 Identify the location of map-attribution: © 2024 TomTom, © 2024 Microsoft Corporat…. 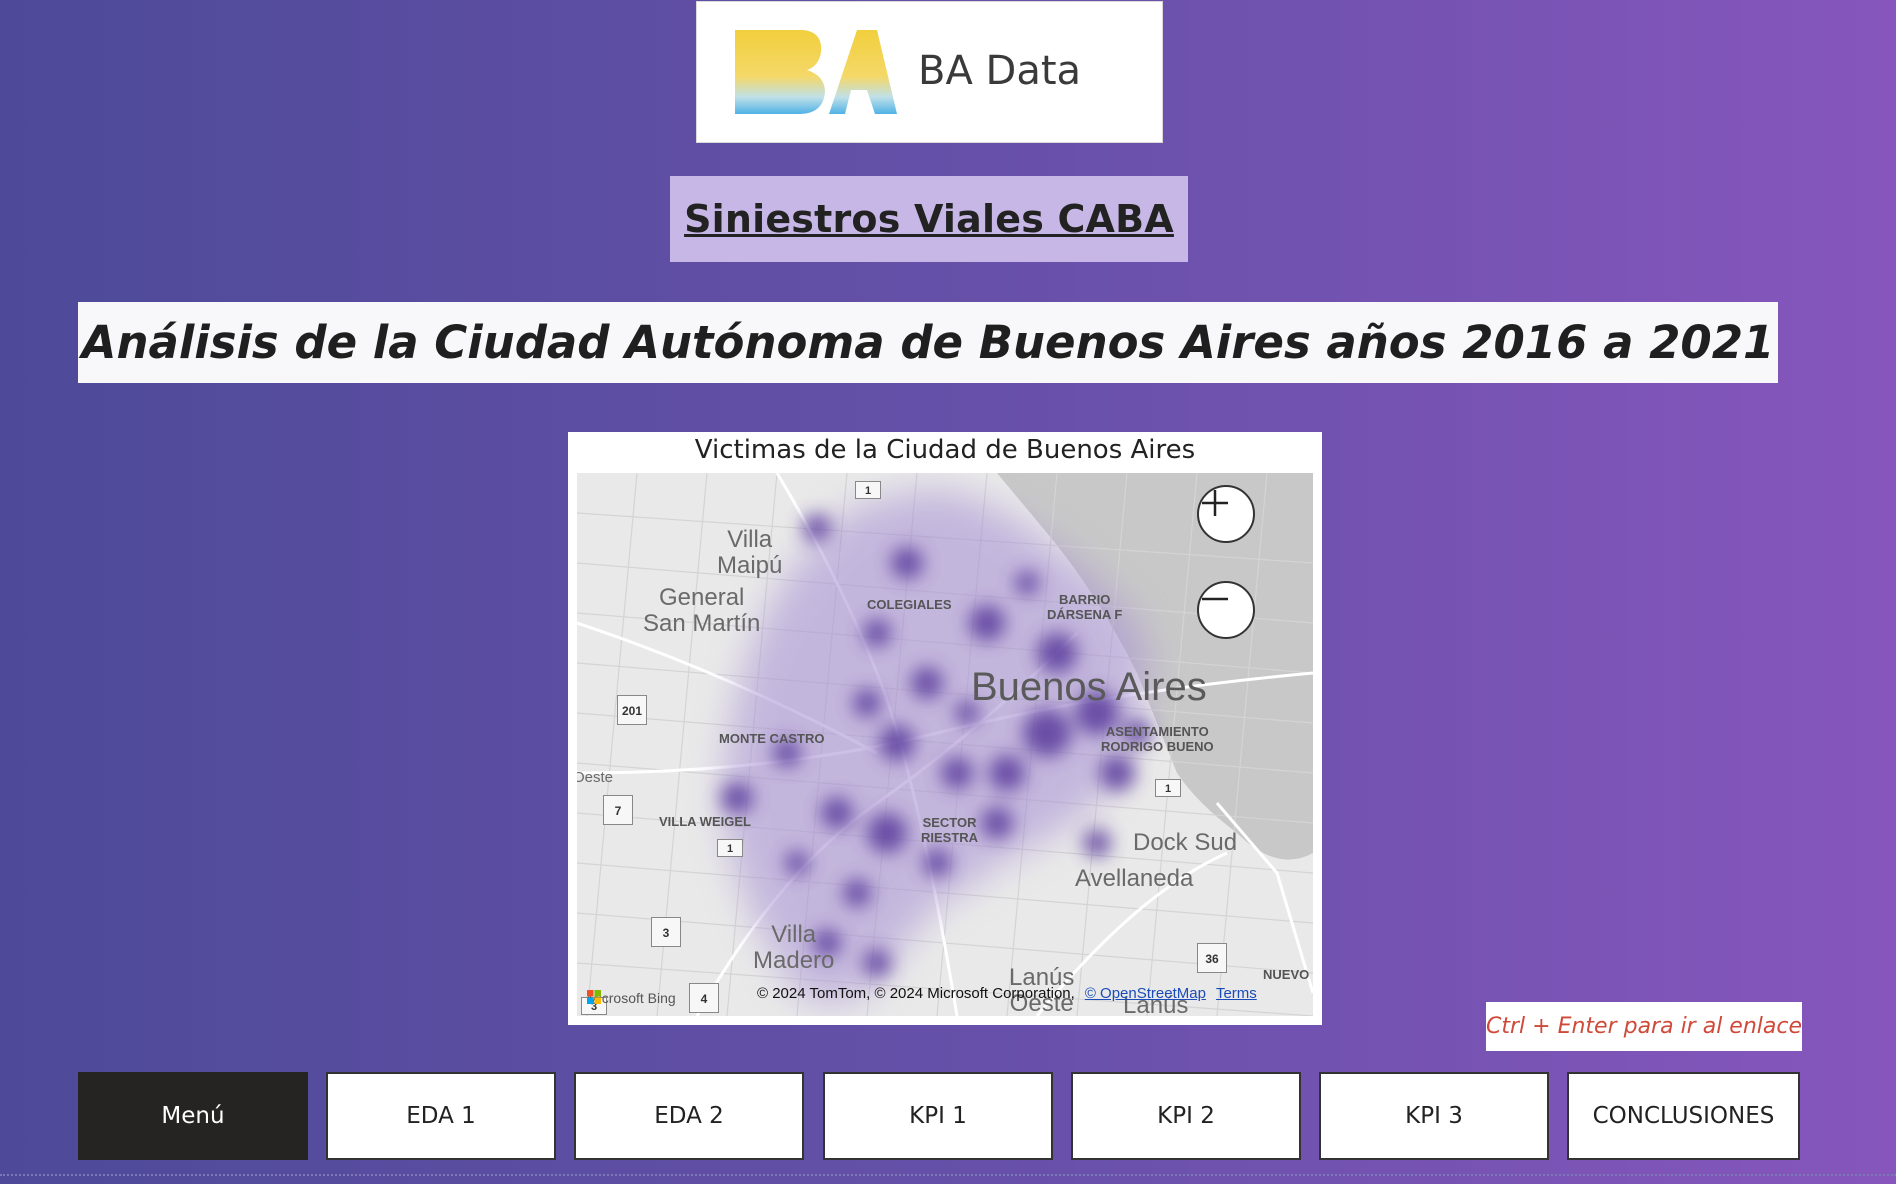
(1007, 993).